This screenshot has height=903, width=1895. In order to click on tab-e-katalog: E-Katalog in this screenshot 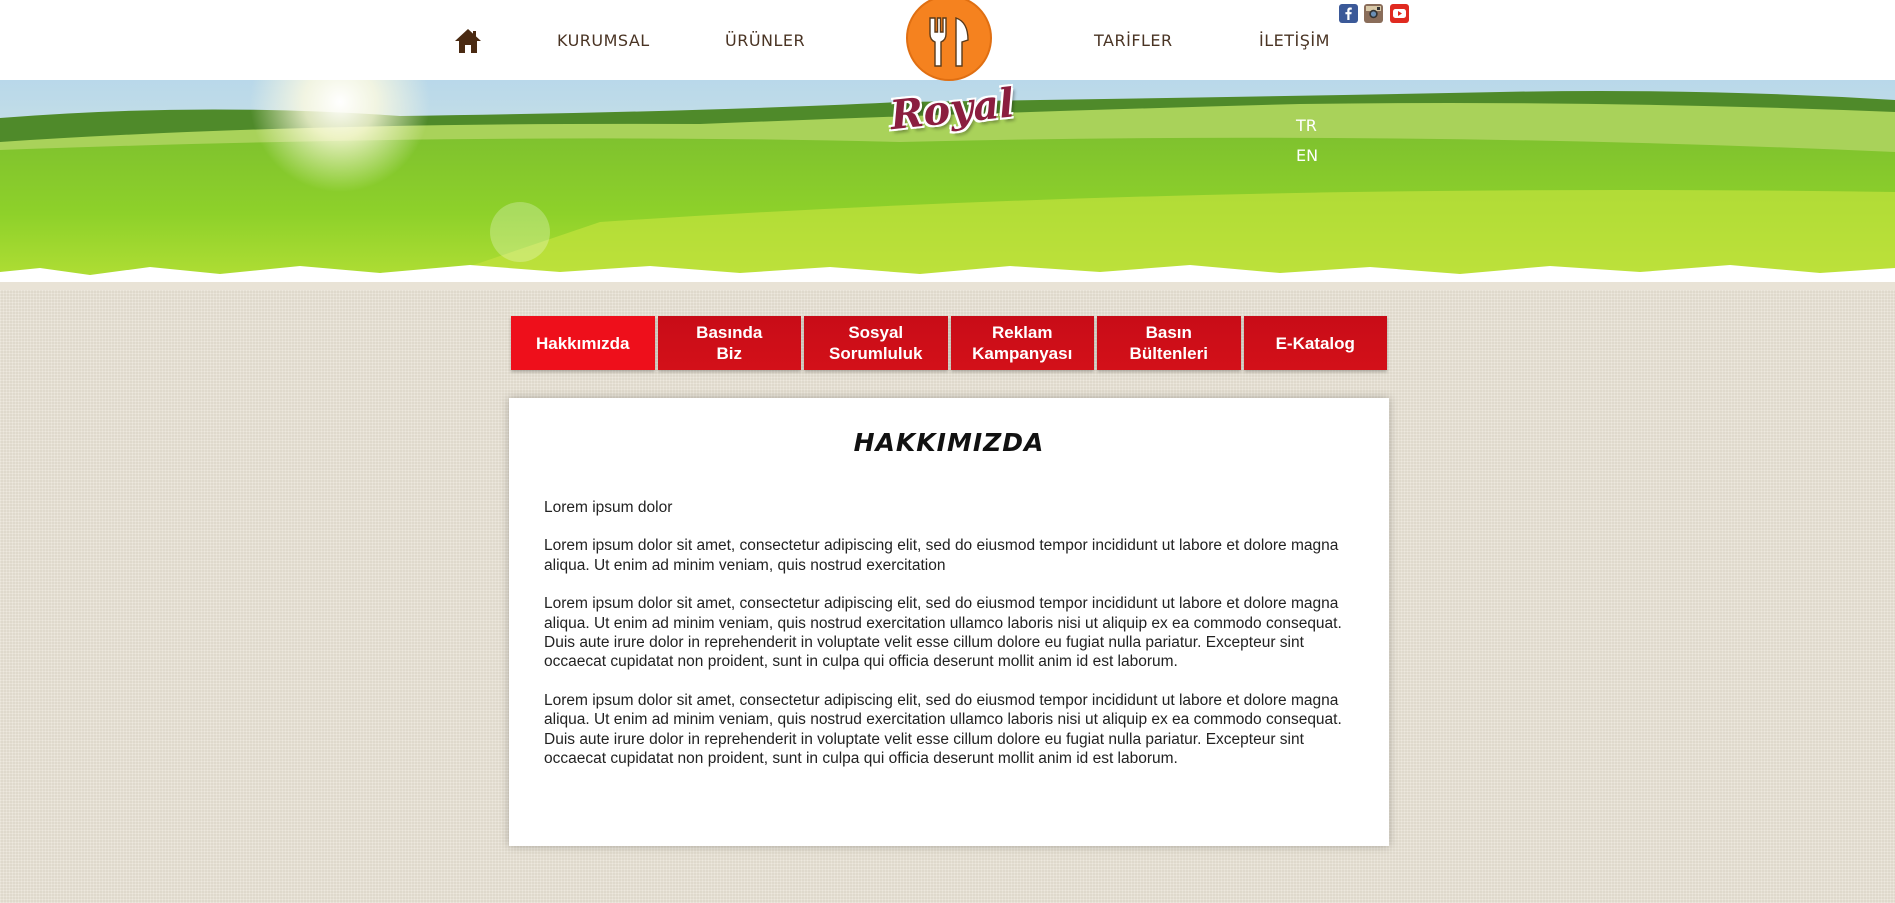, I will do `click(1315, 343)`.